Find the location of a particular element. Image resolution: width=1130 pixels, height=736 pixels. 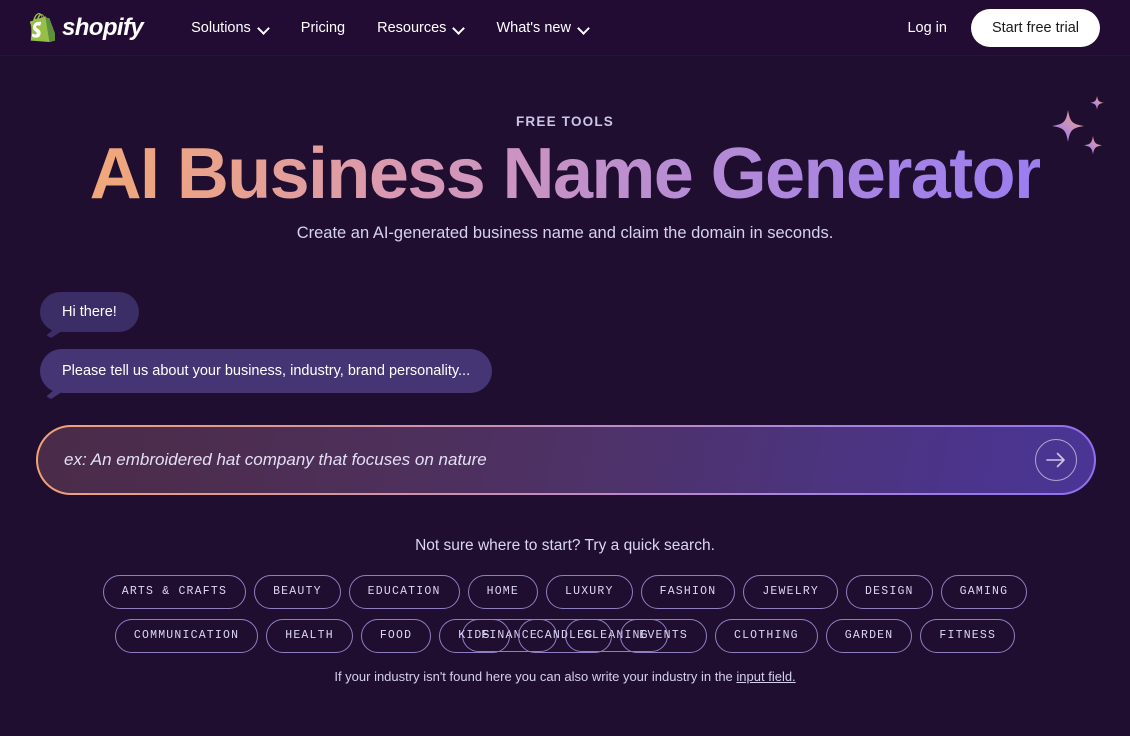

industry-chip: KIDS is located at coordinates (474, 636).